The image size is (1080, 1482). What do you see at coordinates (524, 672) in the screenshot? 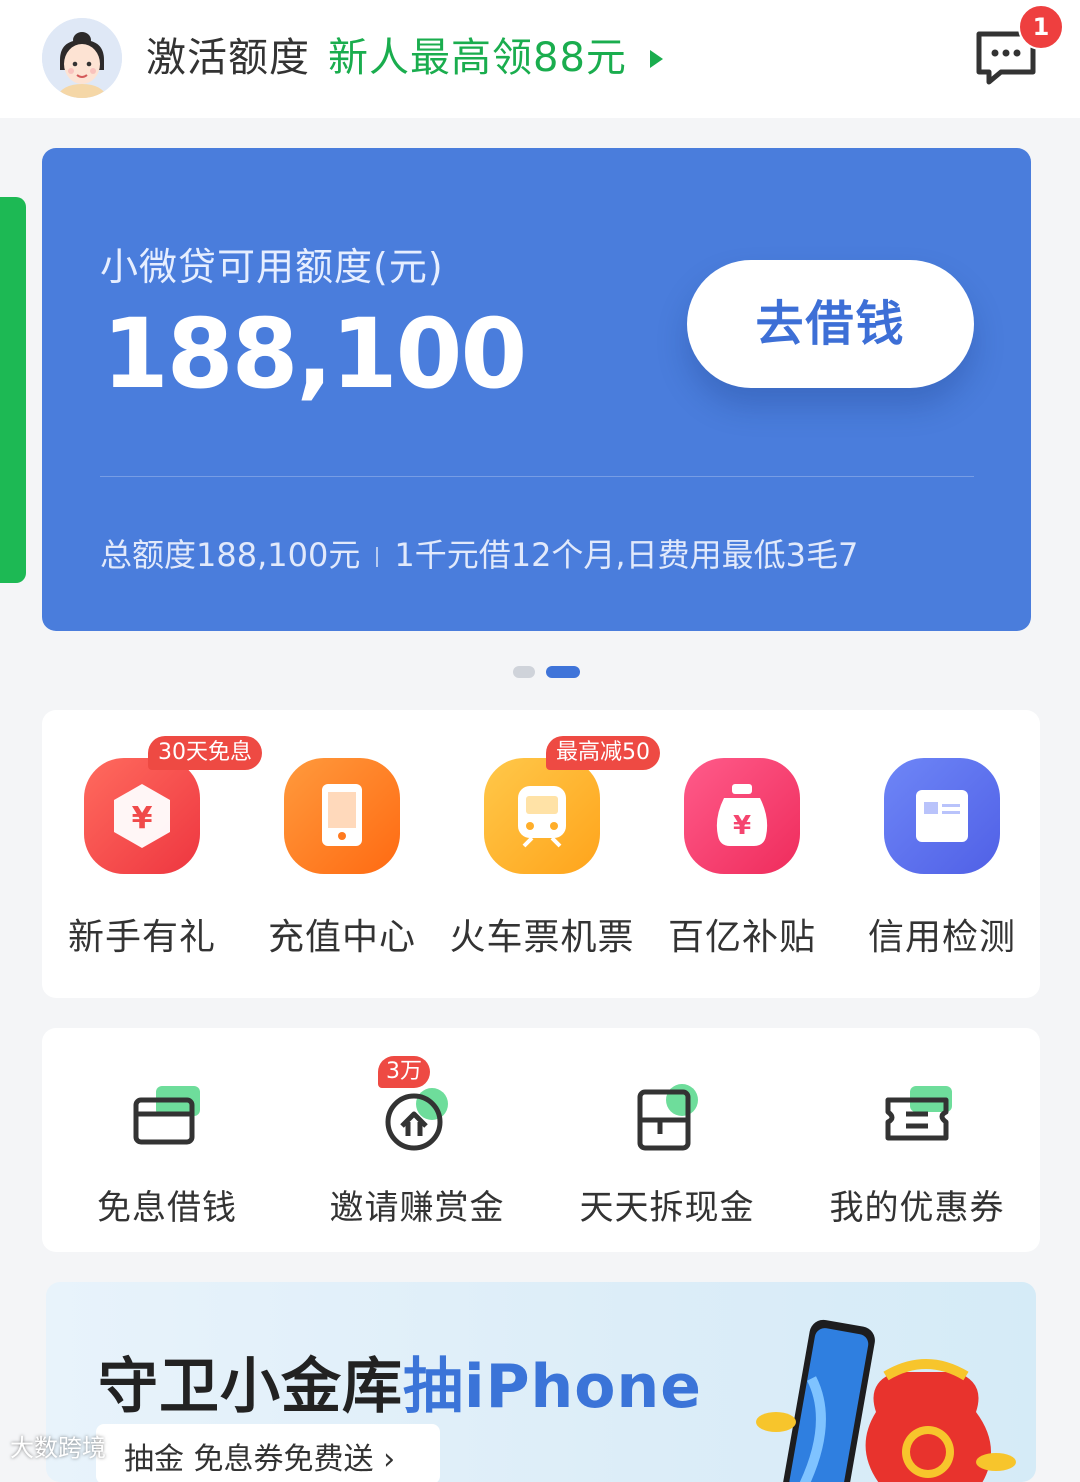
I see `carousel-dot` at bounding box center [524, 672].